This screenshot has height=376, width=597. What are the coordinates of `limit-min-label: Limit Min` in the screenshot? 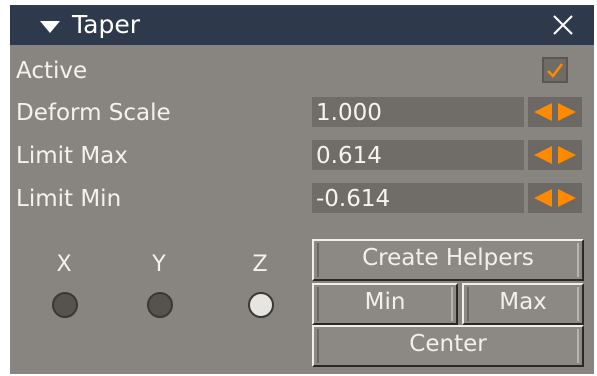 It's located at (69, 199).